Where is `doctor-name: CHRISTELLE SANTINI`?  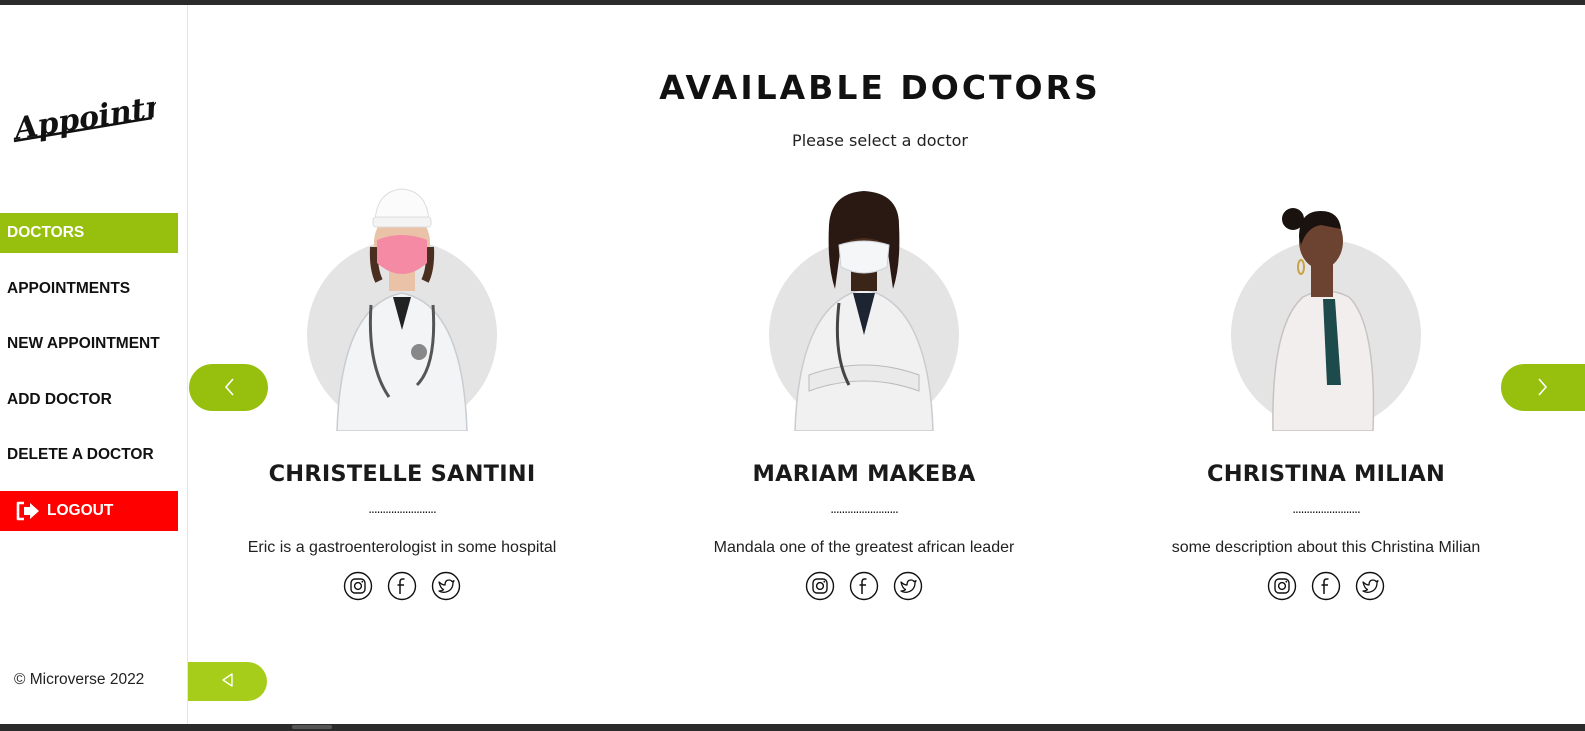
doctor-name: CHRISTELLE SANTINI is located at coordinates (402, 474).